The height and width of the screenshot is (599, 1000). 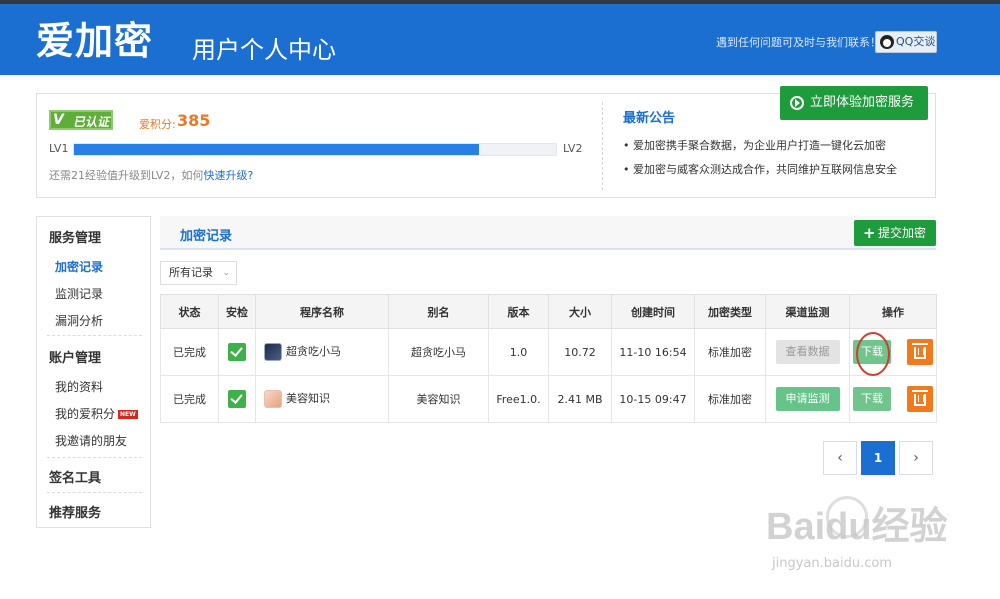 I want to click on table-header-row: 状态 安检 程序名称 别名 版本 大小 创建时间 加密类型 渠道监测 操作, so click(x=548, y=311).